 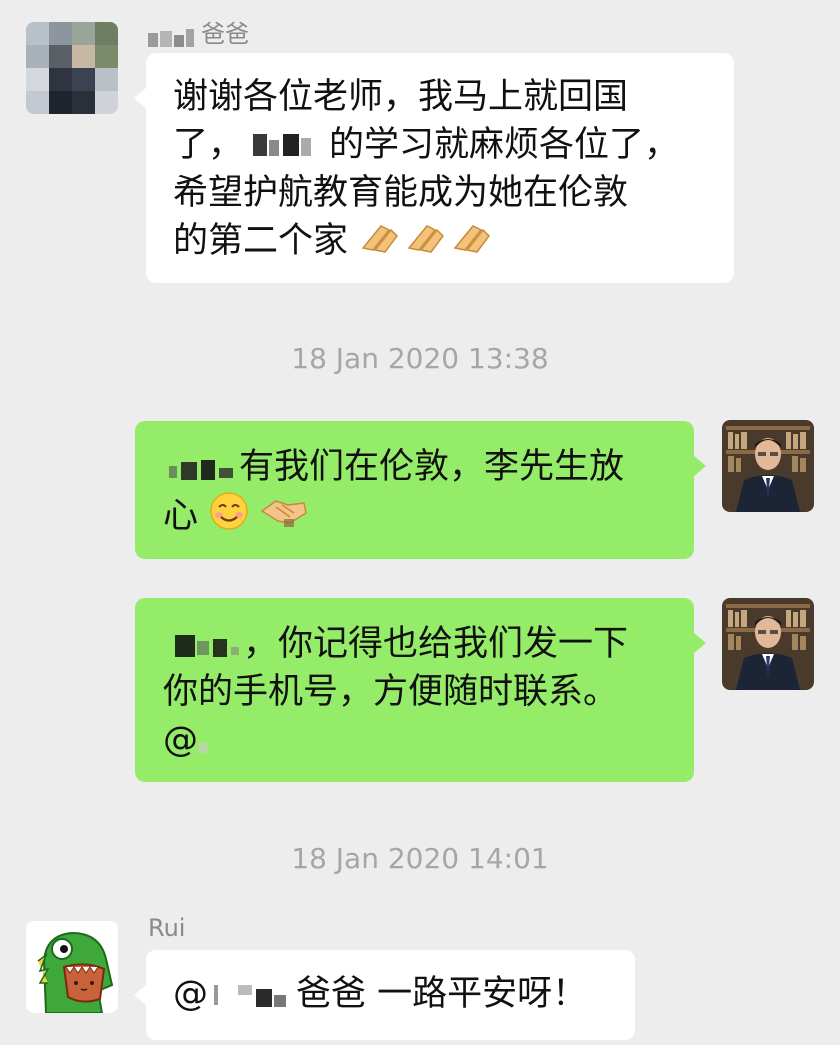 What do you see at coordinates (225, 34) in the screenshot?
I see `sender-name-text: 爸爸` at bounding box center [225, 34].